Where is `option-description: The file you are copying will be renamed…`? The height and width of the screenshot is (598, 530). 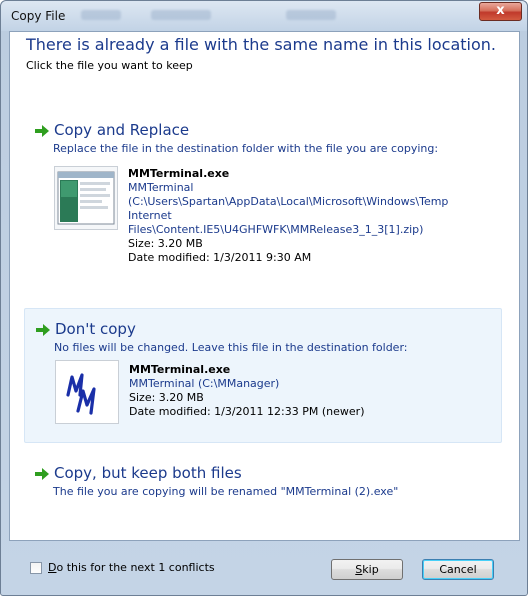
option-description: The file you are copying will be renamed… is located at coordinates (226, 491).